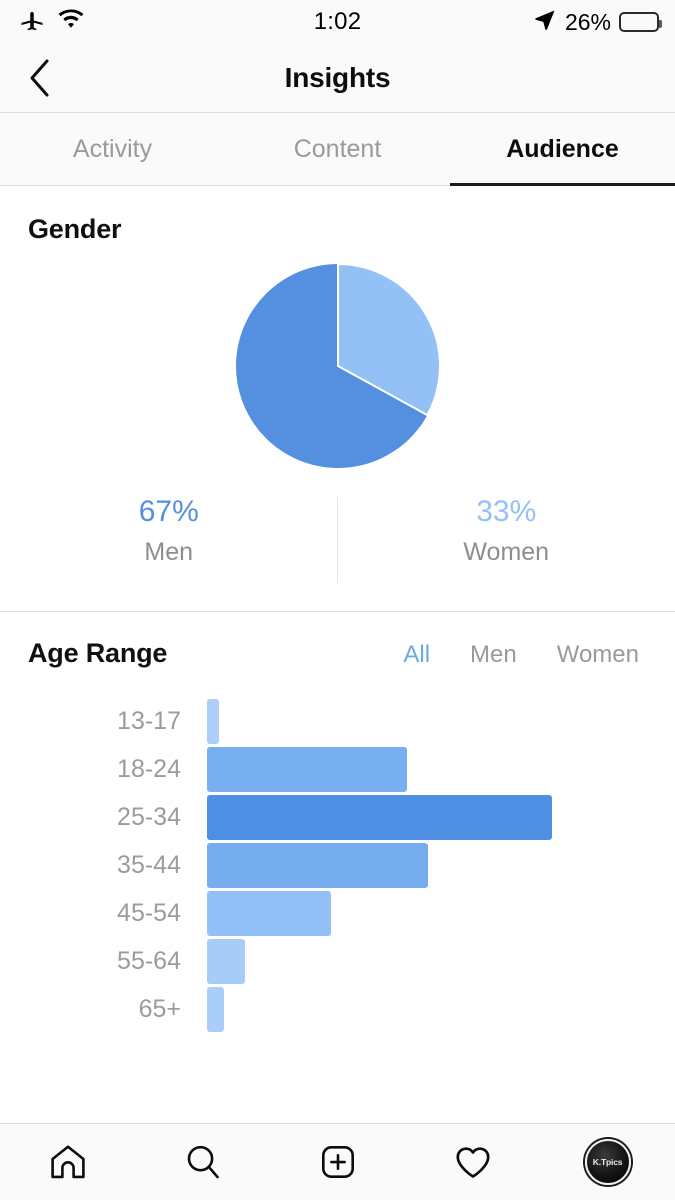 This screenshot has width=675, height=1200. I want to click on bar-row: 65+, so click(337, 1009).